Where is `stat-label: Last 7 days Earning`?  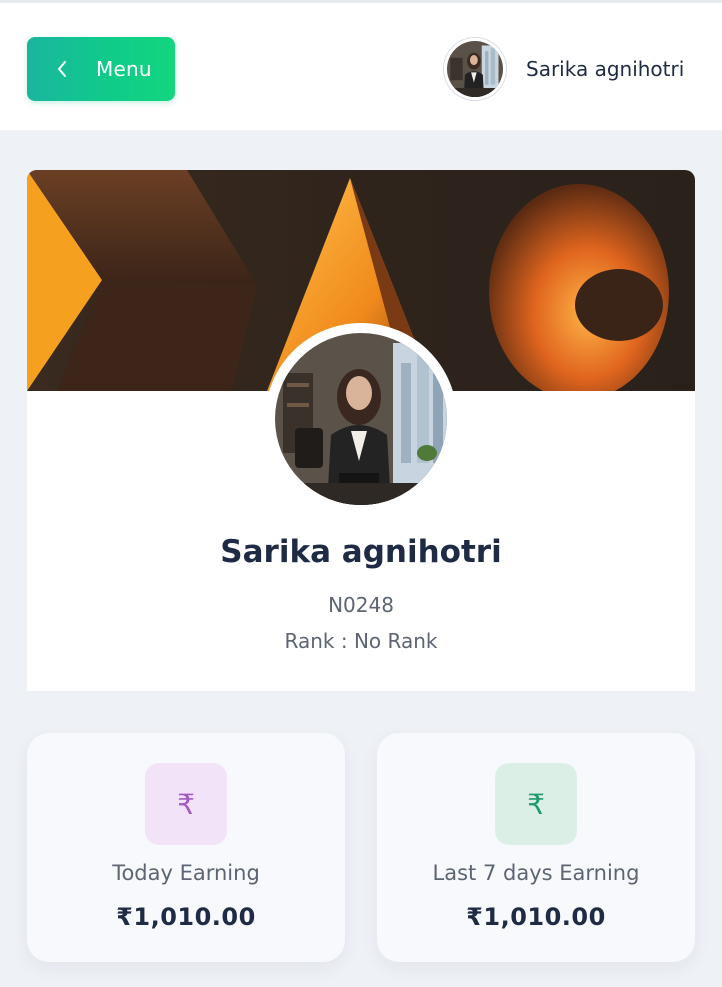
stat-label: Last 7 days Earning is located at coordinates (536, 873).